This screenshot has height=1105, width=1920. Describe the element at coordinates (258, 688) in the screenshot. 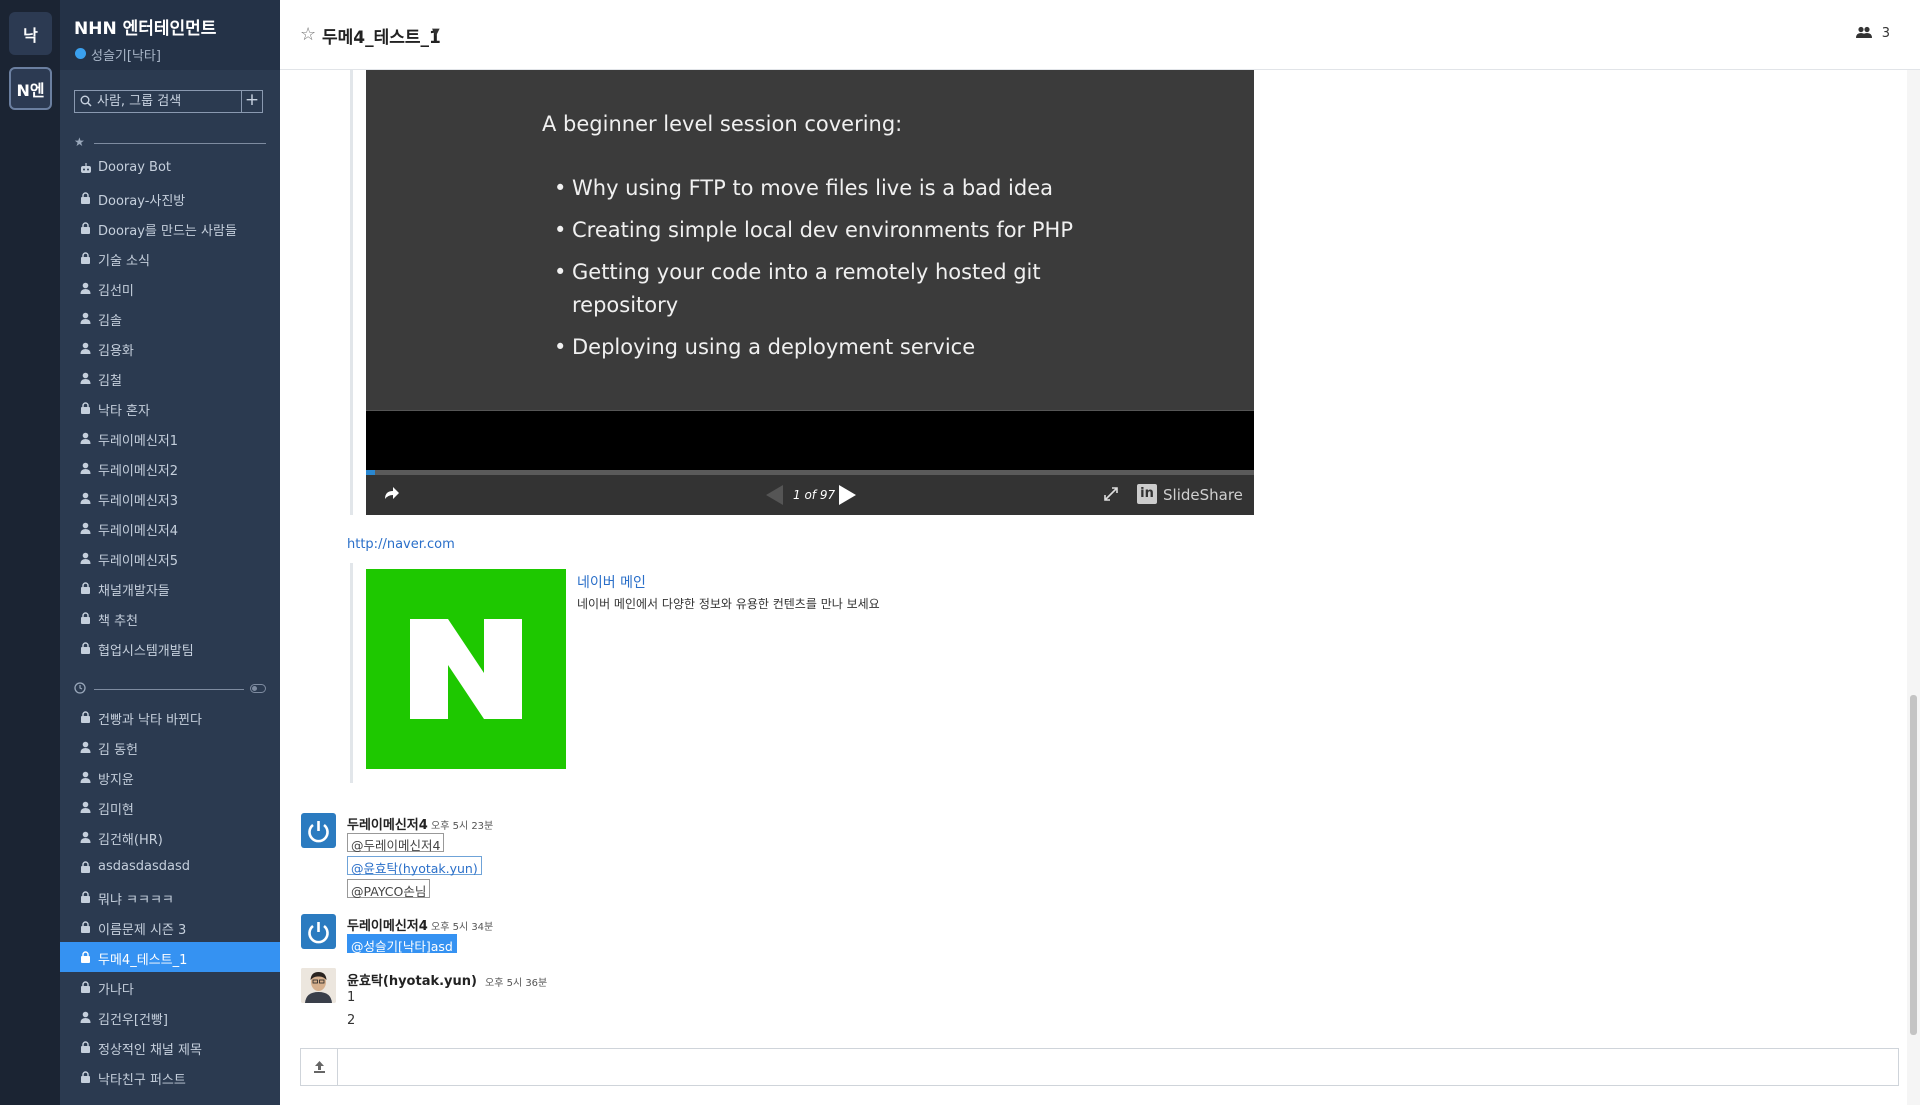

I see `toggle-icon` at that location.